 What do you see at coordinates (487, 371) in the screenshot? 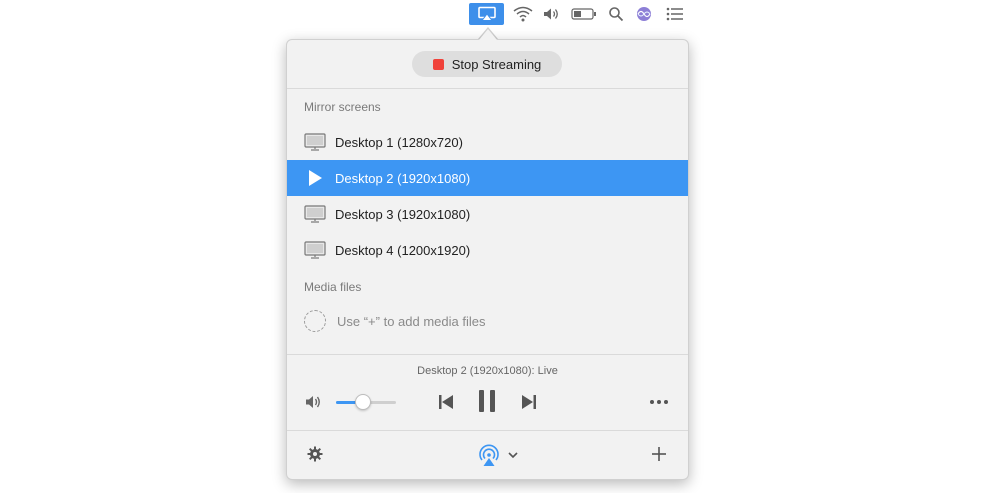
I see `now-playing-status: Desktop 2 (1920x1080): Live` at bounding box center [487, 371].